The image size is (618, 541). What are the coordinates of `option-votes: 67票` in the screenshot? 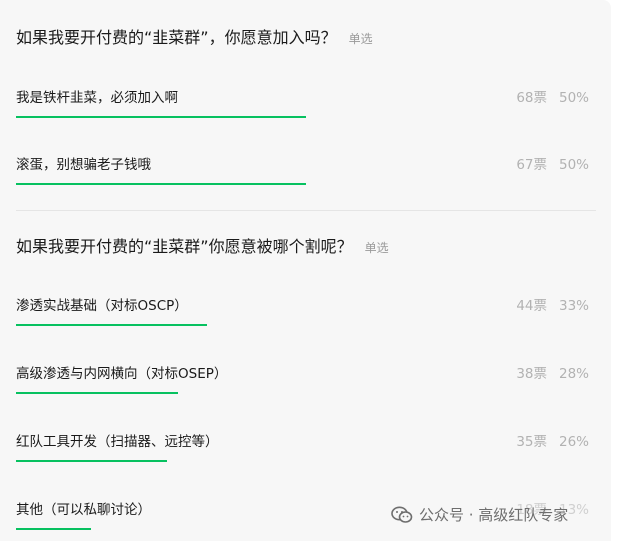 It's located at (531, 165).